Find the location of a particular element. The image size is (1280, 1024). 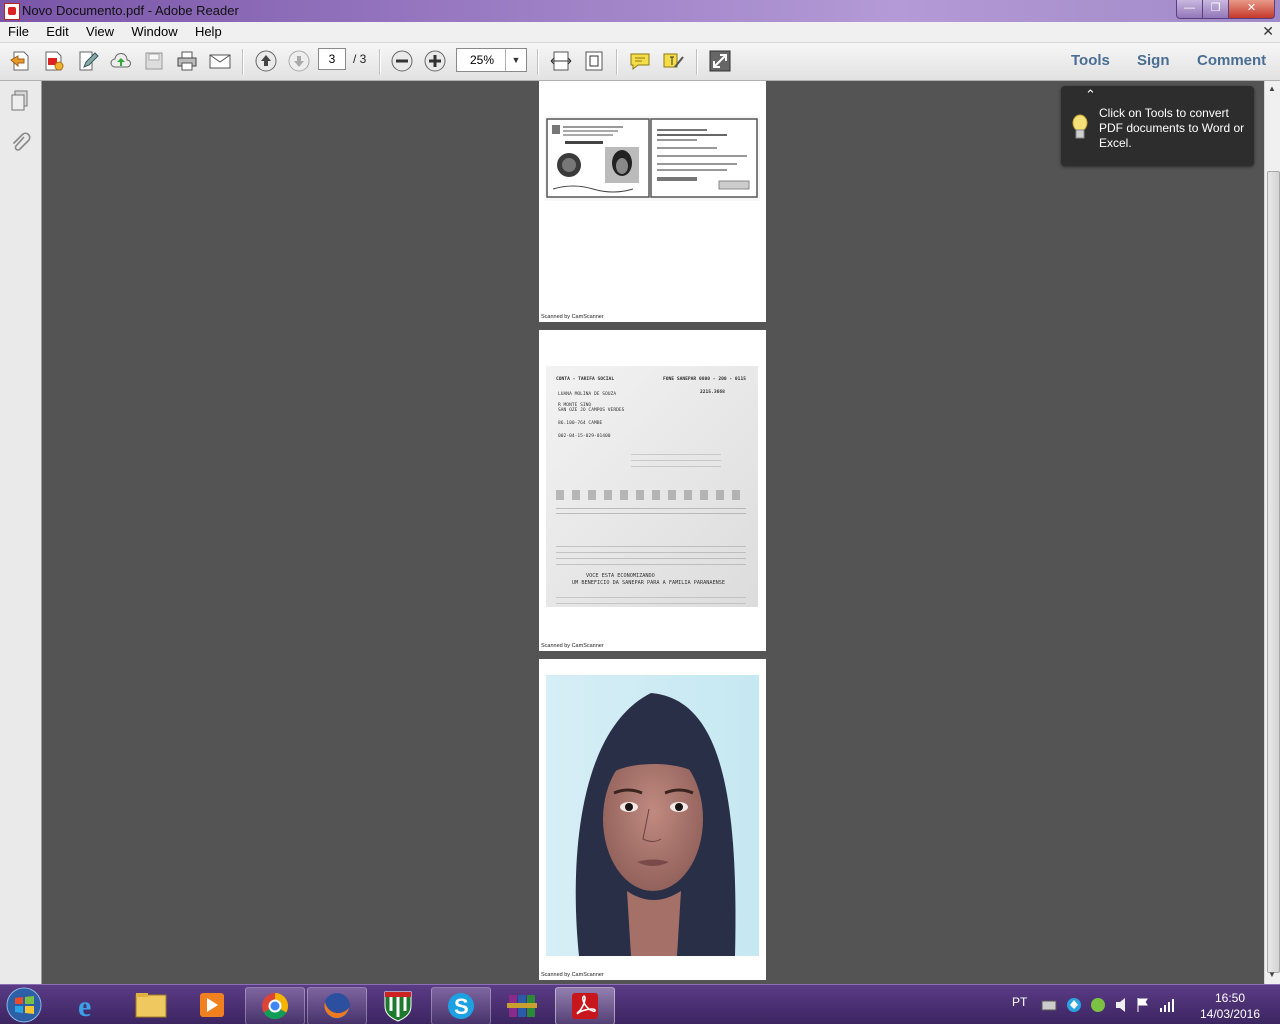

start-button is located at coordinates (25, 1005).